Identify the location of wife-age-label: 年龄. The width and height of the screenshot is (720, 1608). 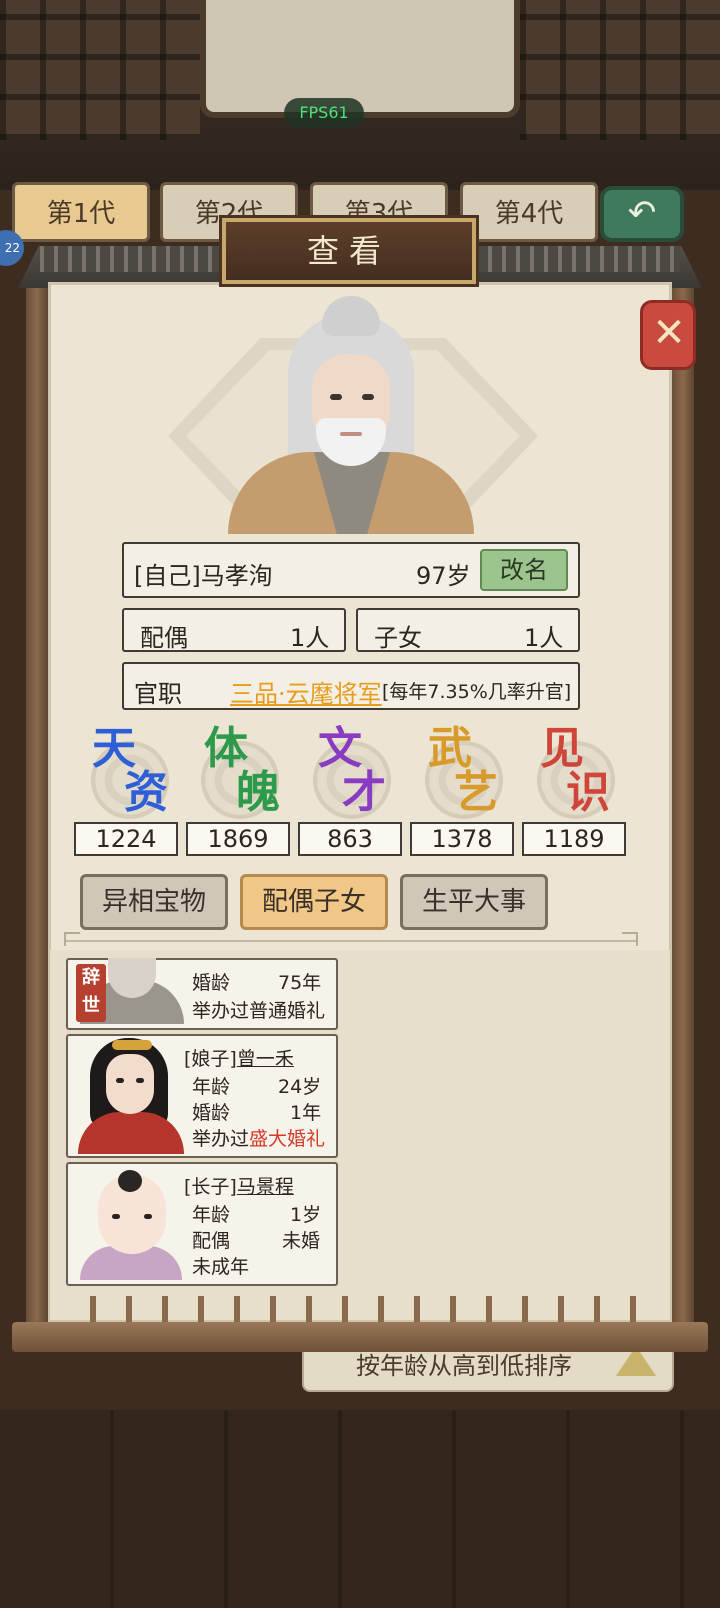
(211, 1087).